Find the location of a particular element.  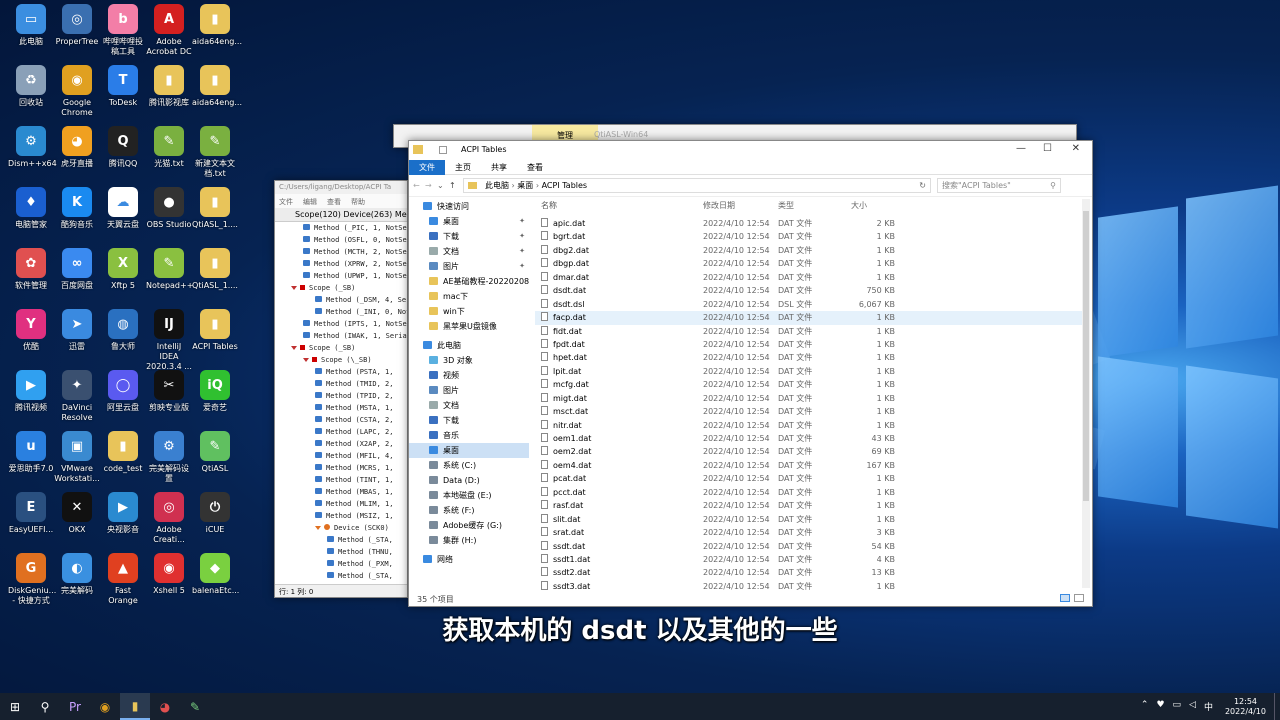

desktop-icon: ✎ Notepad++ is located at coordinates (169, 278).